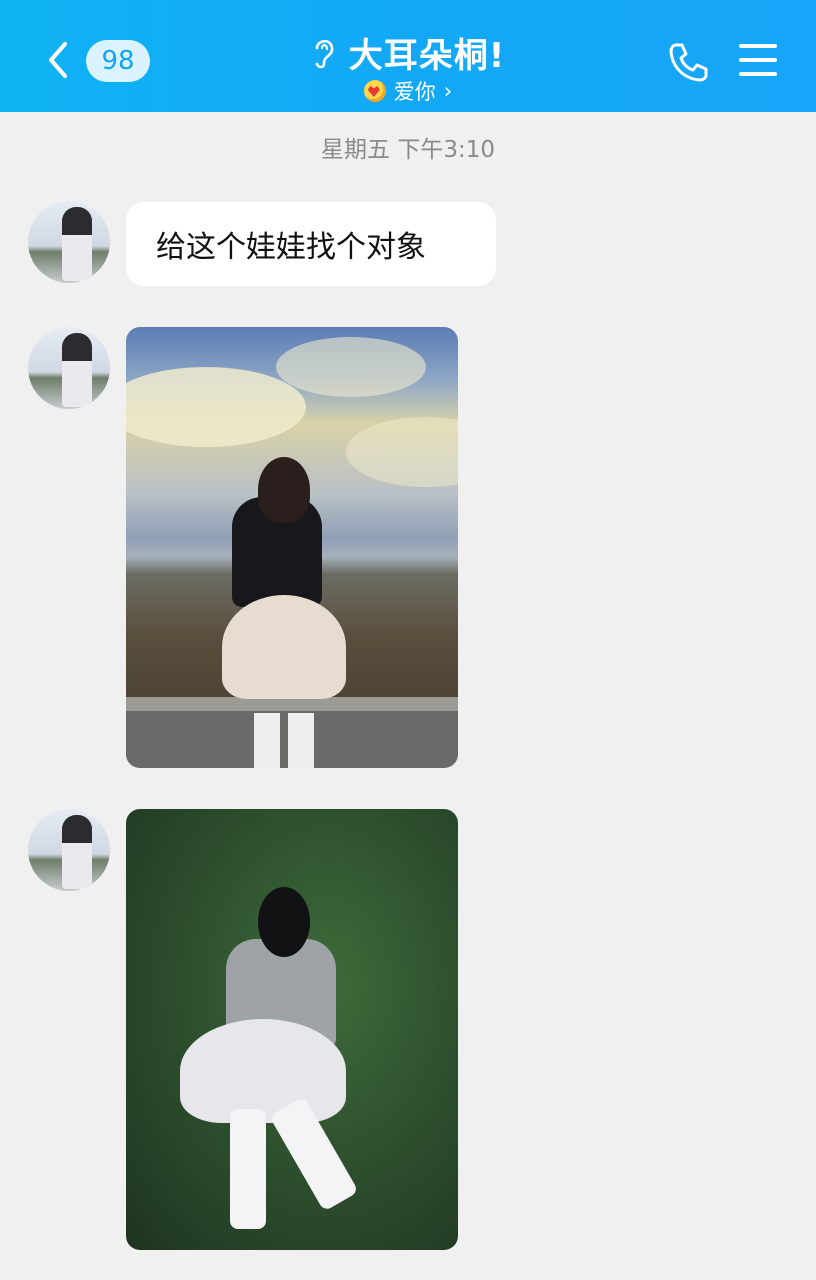 The height and width of the screenshot is (1280, 816). What do you see at coordinates (414, 92) in the screenshot?
I see `status-text: 爱你` at bounding box center [414, 92].